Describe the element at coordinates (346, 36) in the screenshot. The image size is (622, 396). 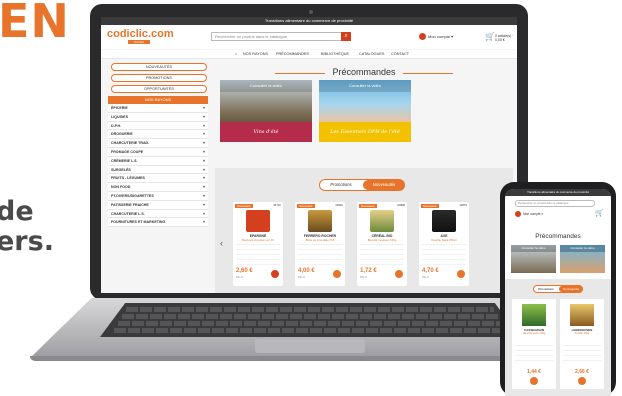
I see `search-button: ⌕` at that location.